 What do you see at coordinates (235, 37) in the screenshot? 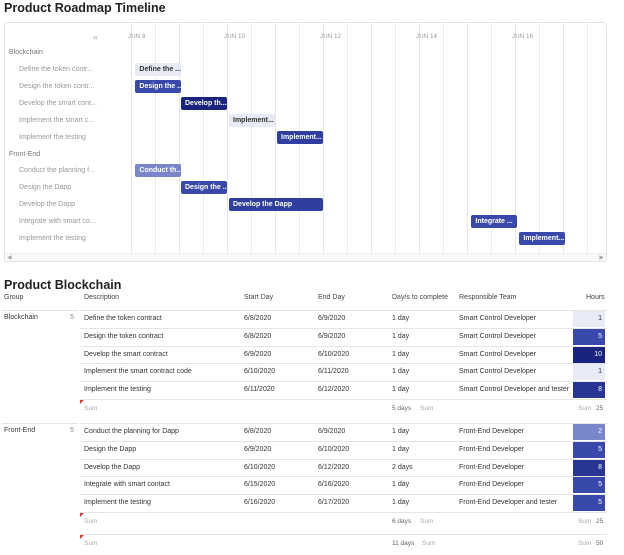
I see `date-label: JUN 10` at bounding box center [235, 37].